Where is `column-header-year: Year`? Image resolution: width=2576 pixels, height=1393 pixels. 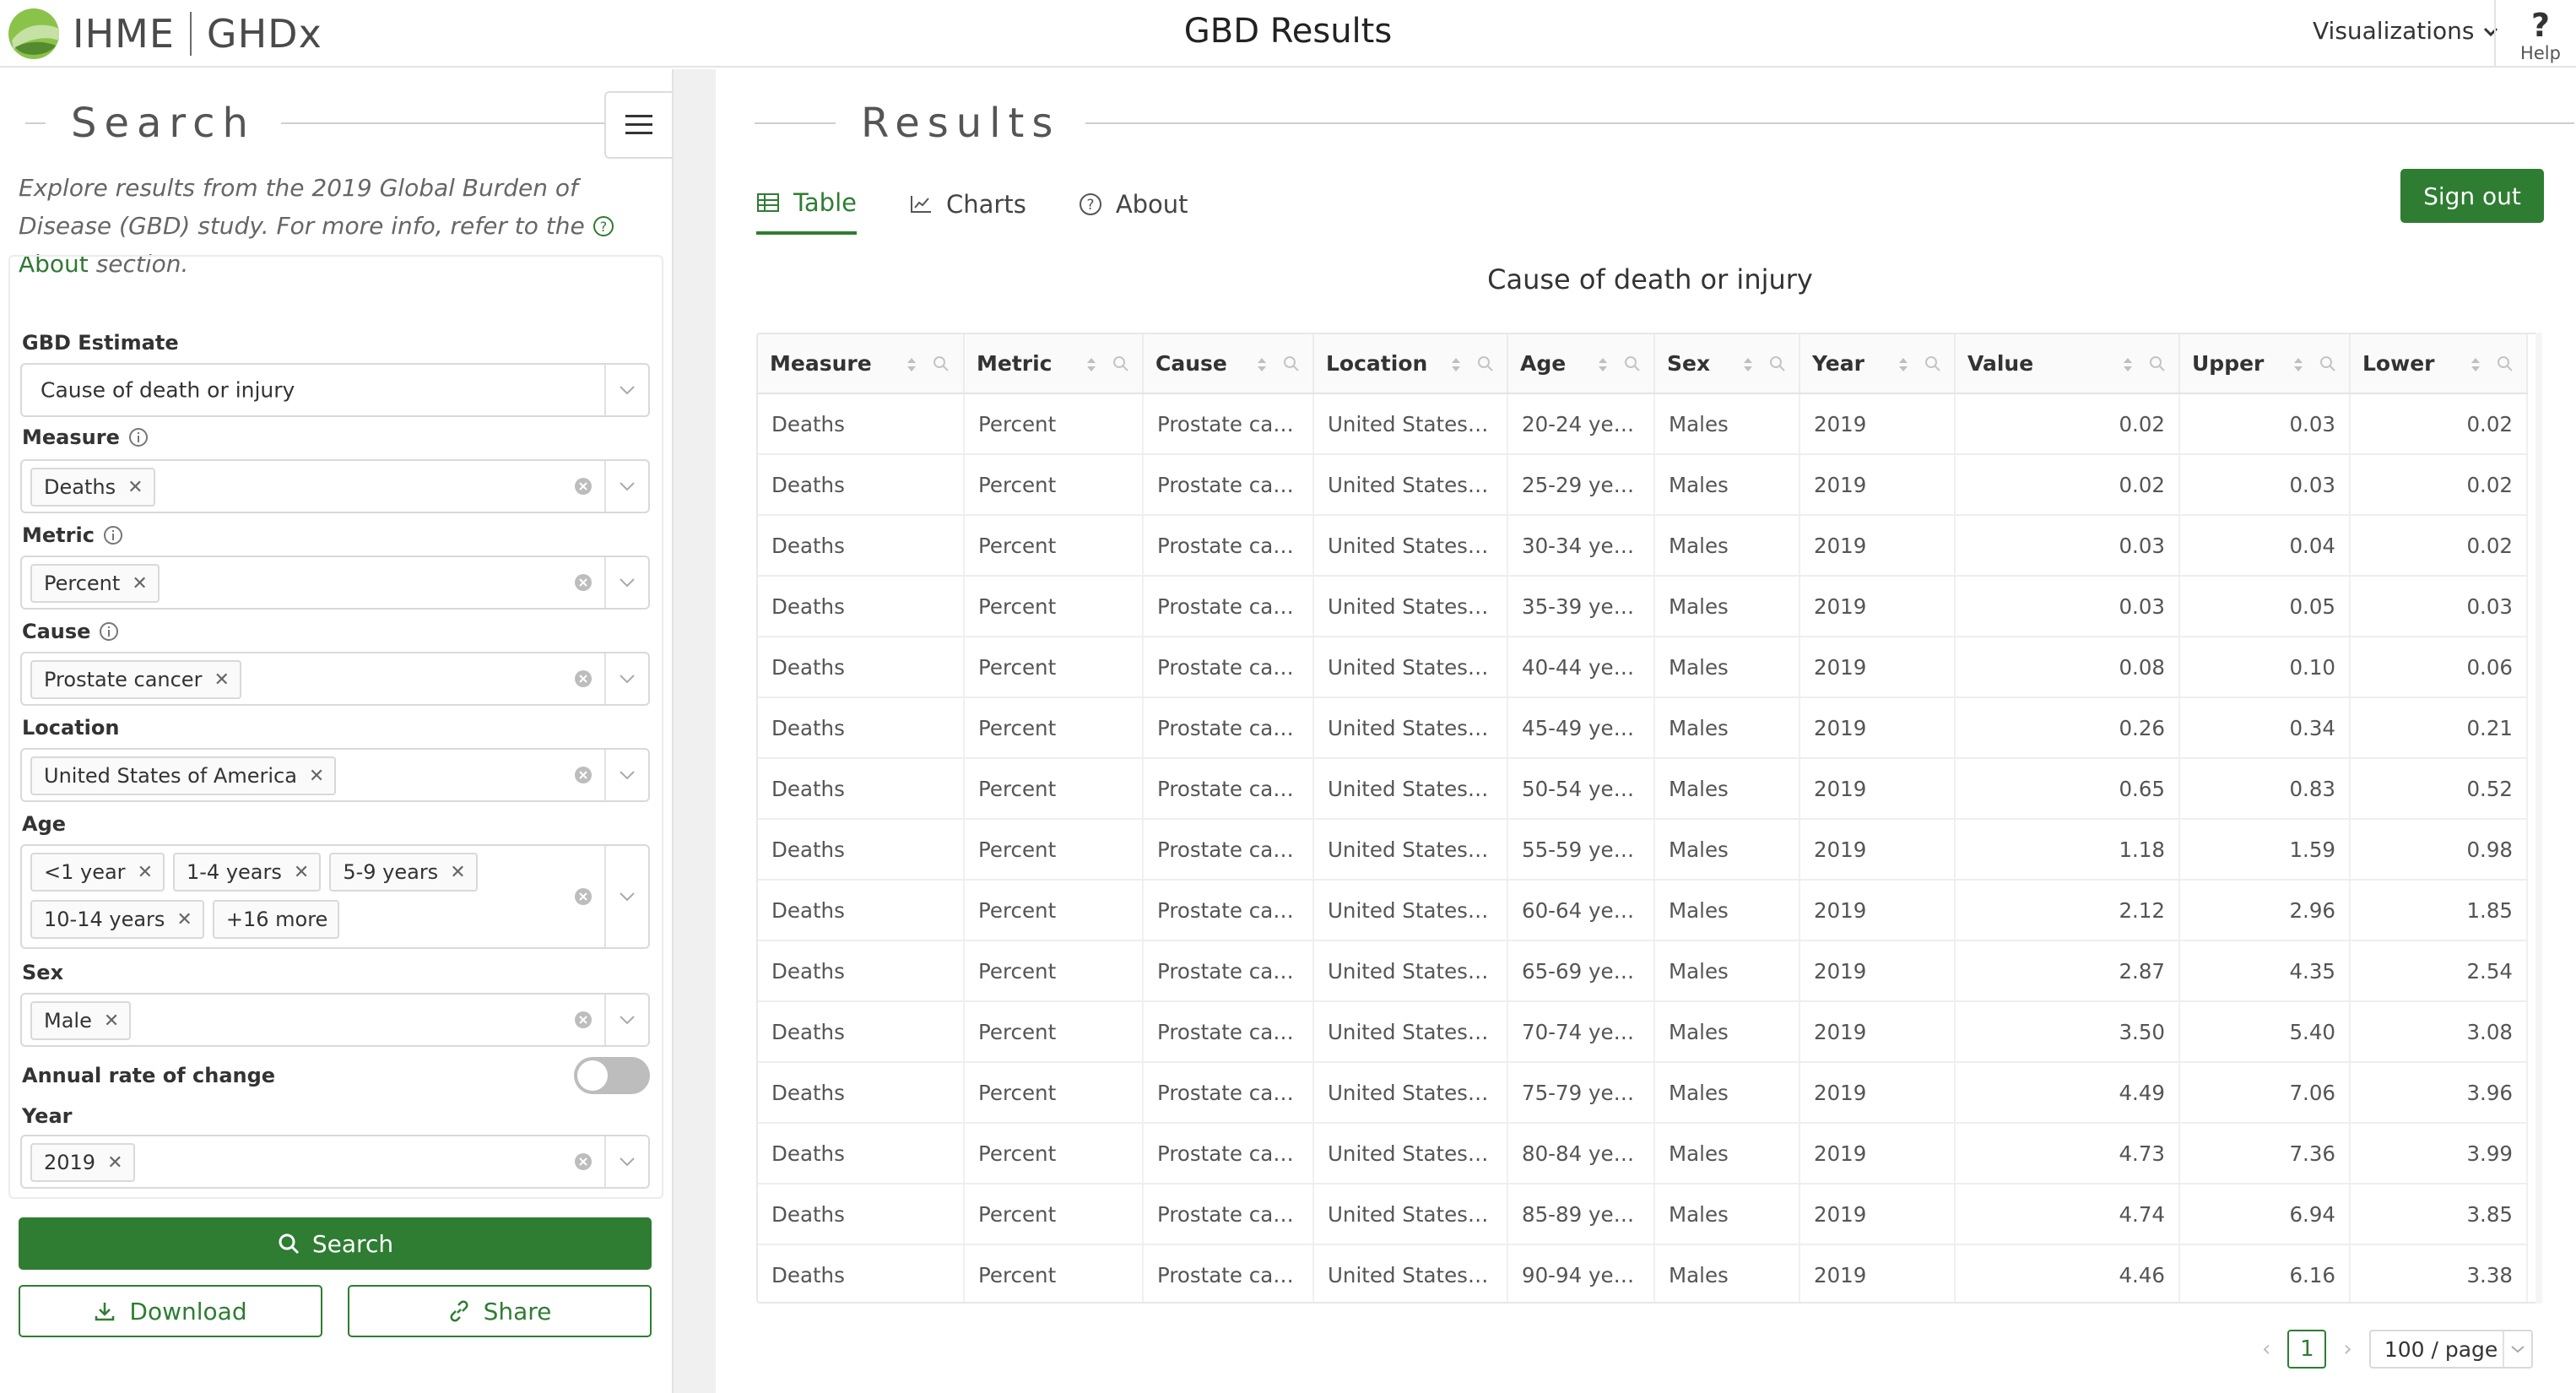
column-header-year: Year is located at coordinates (1878, 364).